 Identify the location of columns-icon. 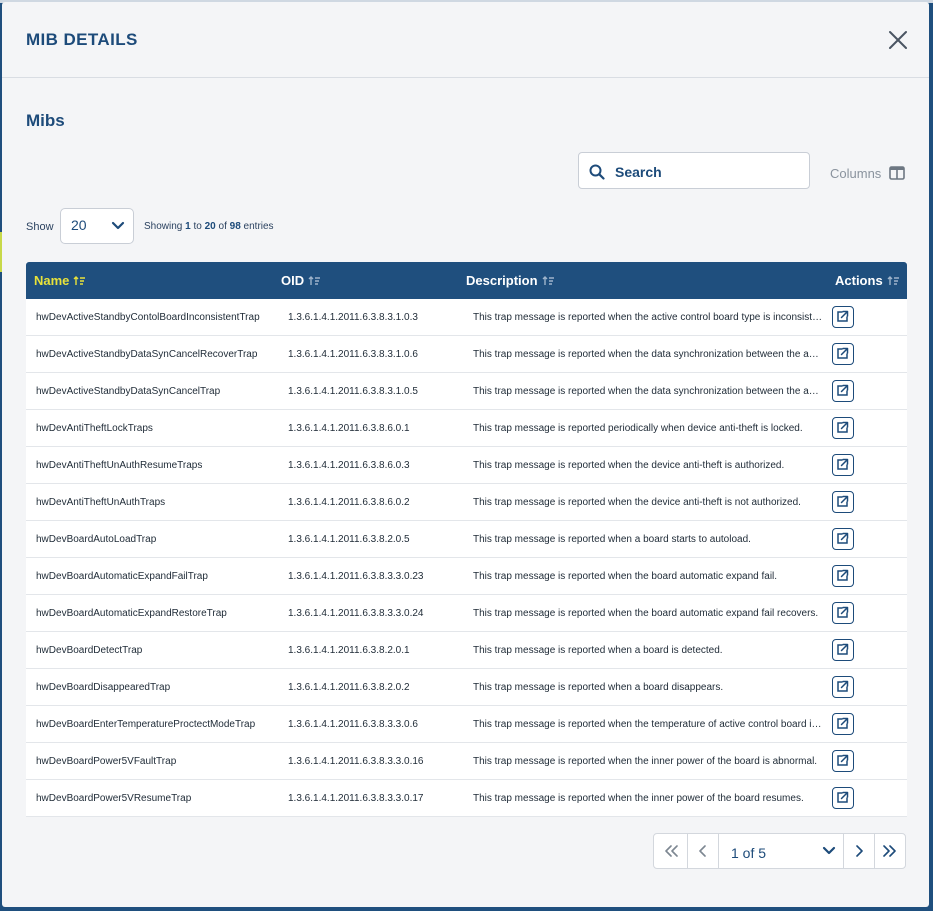
(897, 173).